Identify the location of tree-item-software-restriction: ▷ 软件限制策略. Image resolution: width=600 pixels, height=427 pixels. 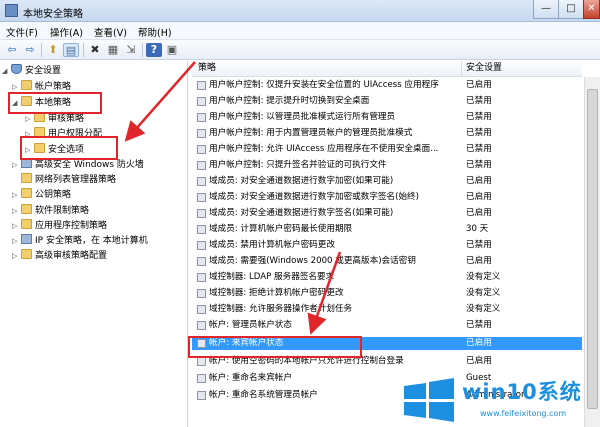
(50, 210).